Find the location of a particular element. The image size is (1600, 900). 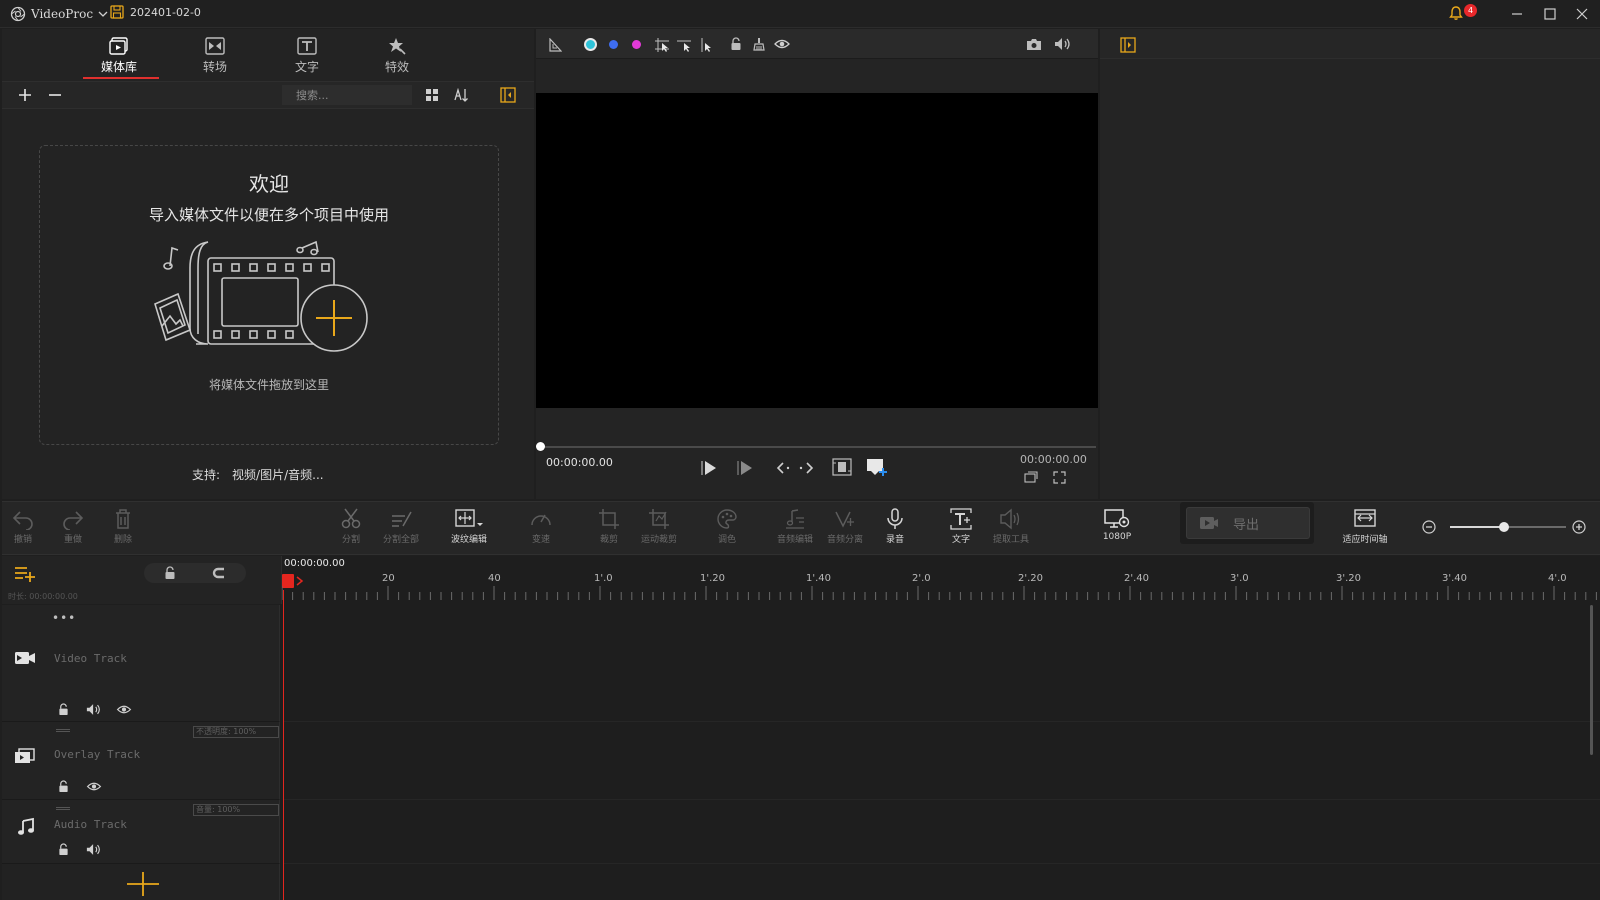

edit-toolbar: 撤销 重做 删除 分割 分割全部 波纹编辑 变速 裁剪 运动裁剪 调色 音频编辑 is located at coordinates (801, 528).